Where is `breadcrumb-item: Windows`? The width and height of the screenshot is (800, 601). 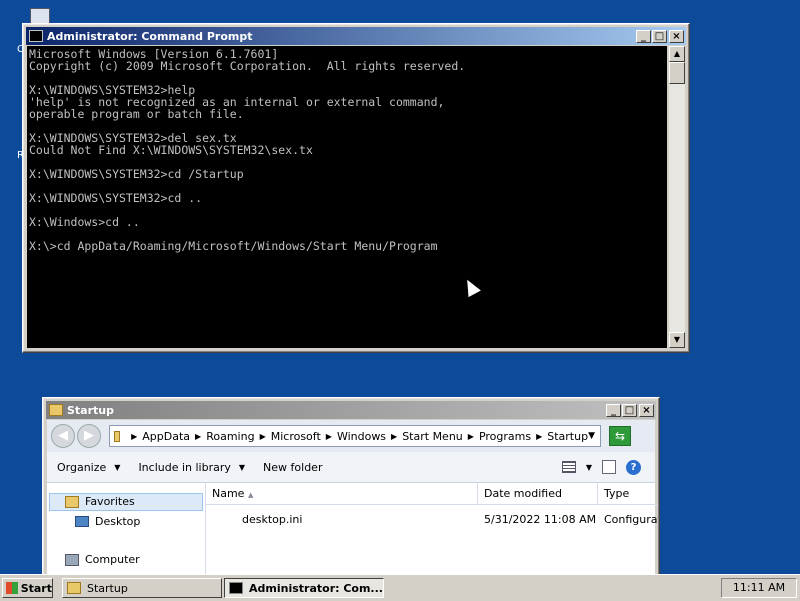
breadcrumb-item: Windows is located at coordinates (361, 436).